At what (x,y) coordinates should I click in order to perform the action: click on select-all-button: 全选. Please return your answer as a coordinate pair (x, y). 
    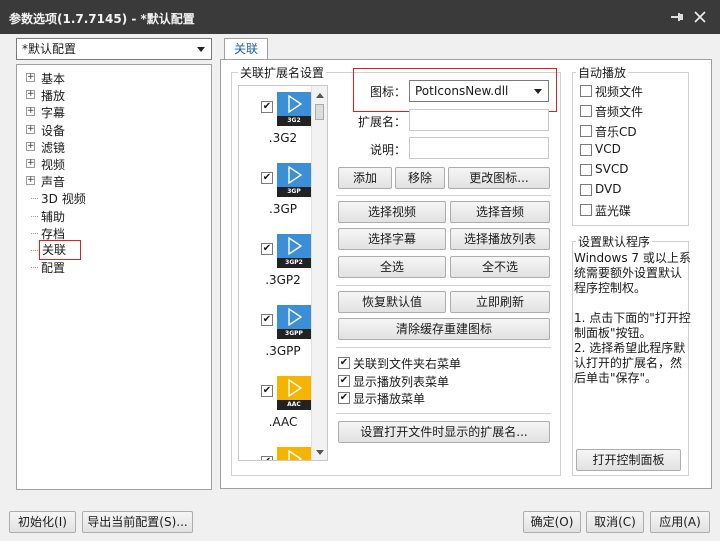
    Looking at the image, I should click on (392, 267).